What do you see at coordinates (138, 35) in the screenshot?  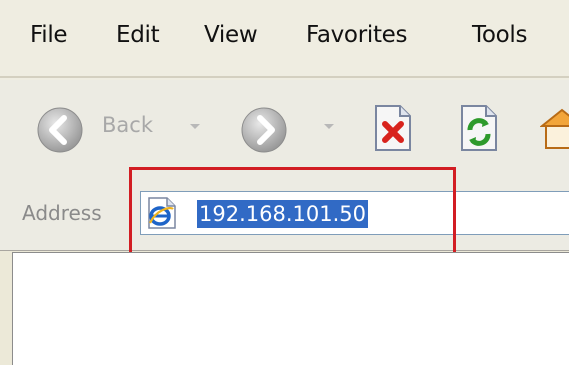 I see `menu-edit: Edit` at bounding box center [138, 35].